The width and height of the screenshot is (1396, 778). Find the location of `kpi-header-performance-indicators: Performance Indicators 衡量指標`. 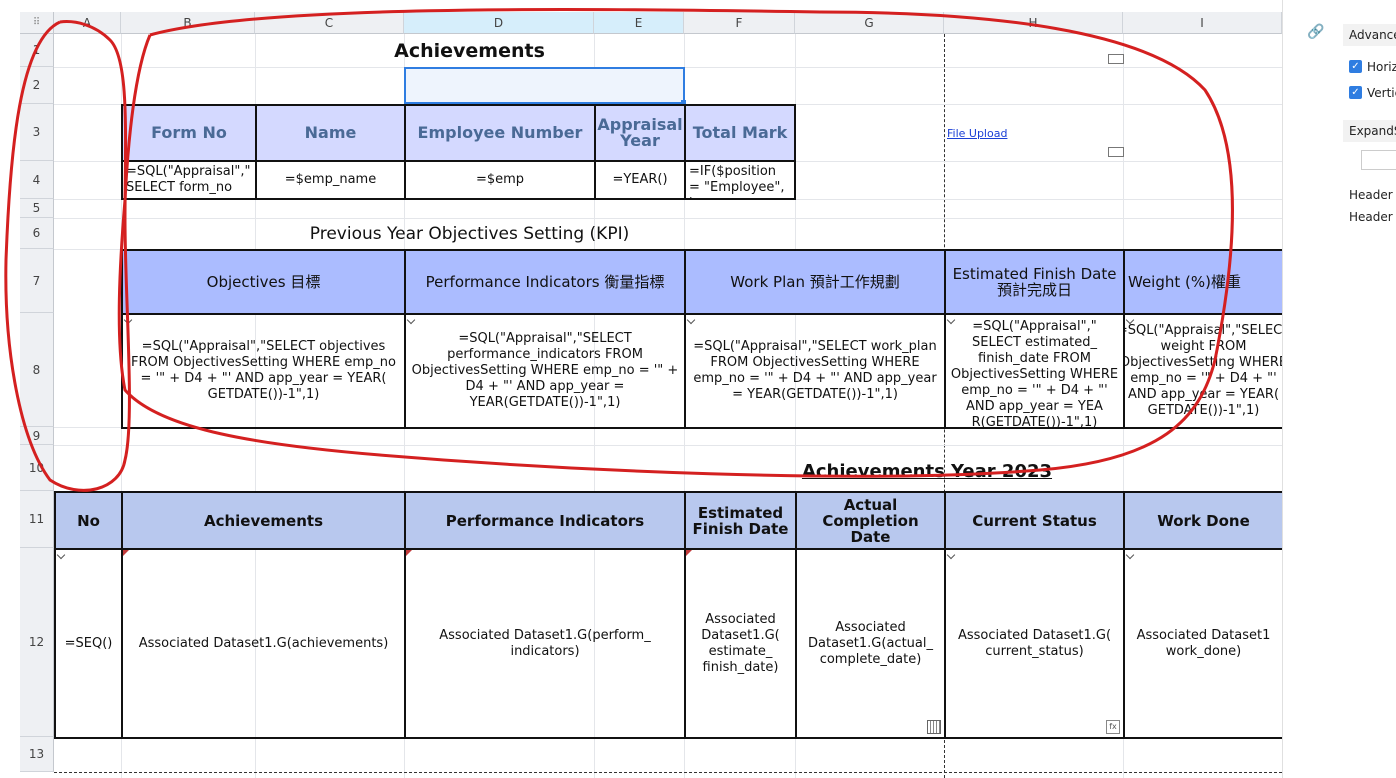

kpi-header-performance-indicators: Performance Indicators 衡量指標 is located at coordinates (545, 282).